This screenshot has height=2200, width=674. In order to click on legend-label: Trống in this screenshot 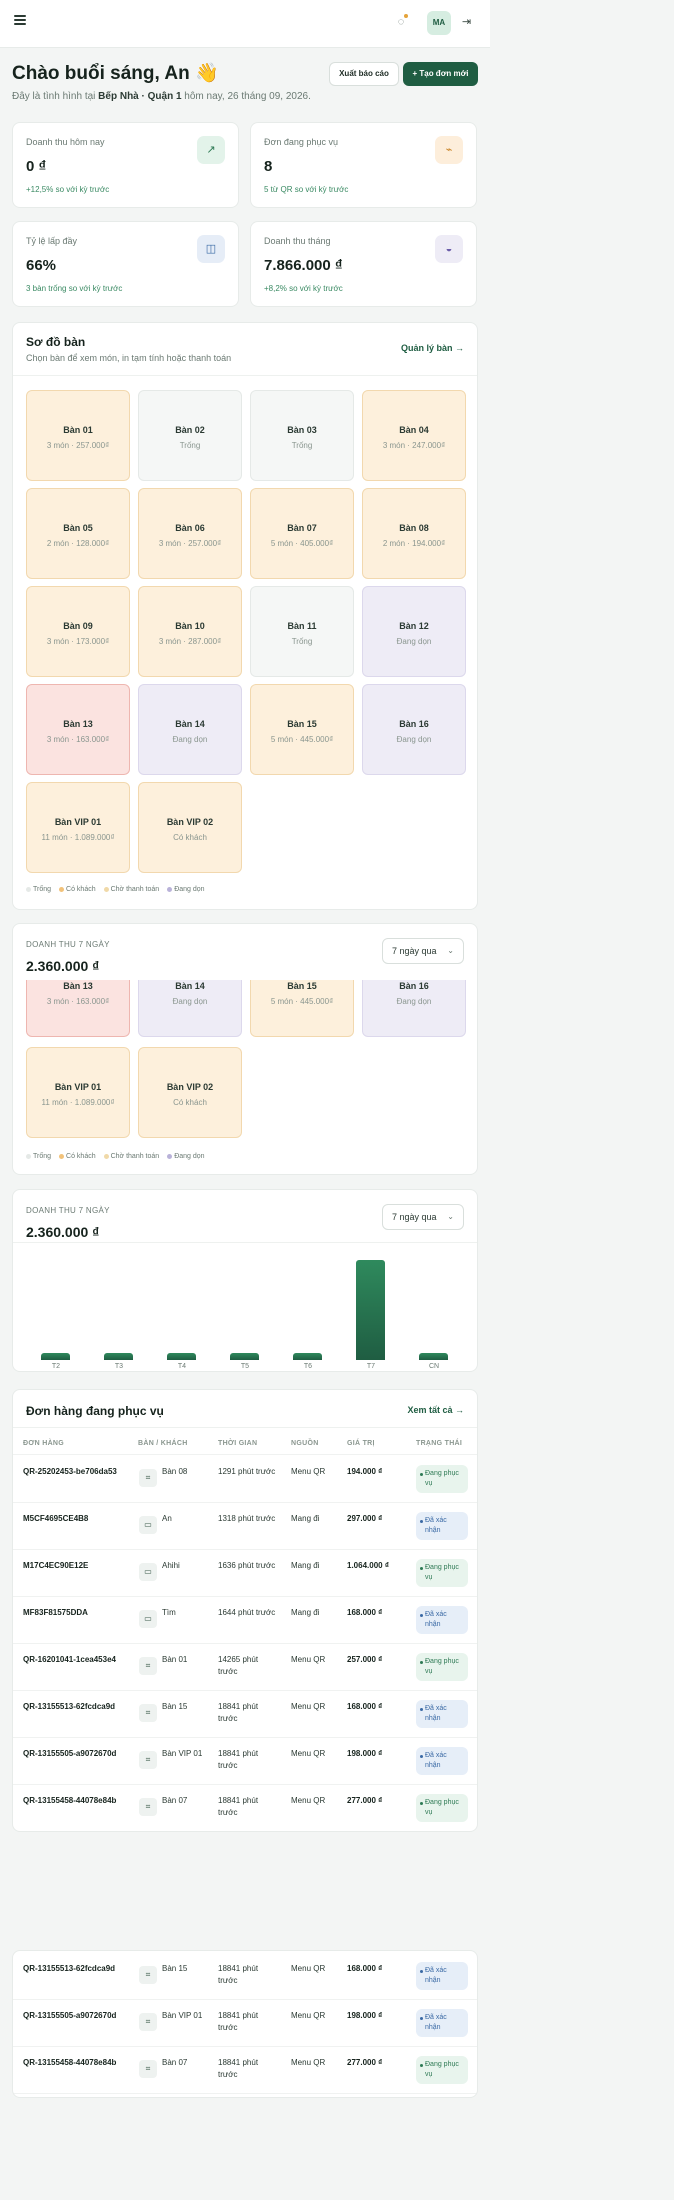, I will do `click(42, 1156)`.